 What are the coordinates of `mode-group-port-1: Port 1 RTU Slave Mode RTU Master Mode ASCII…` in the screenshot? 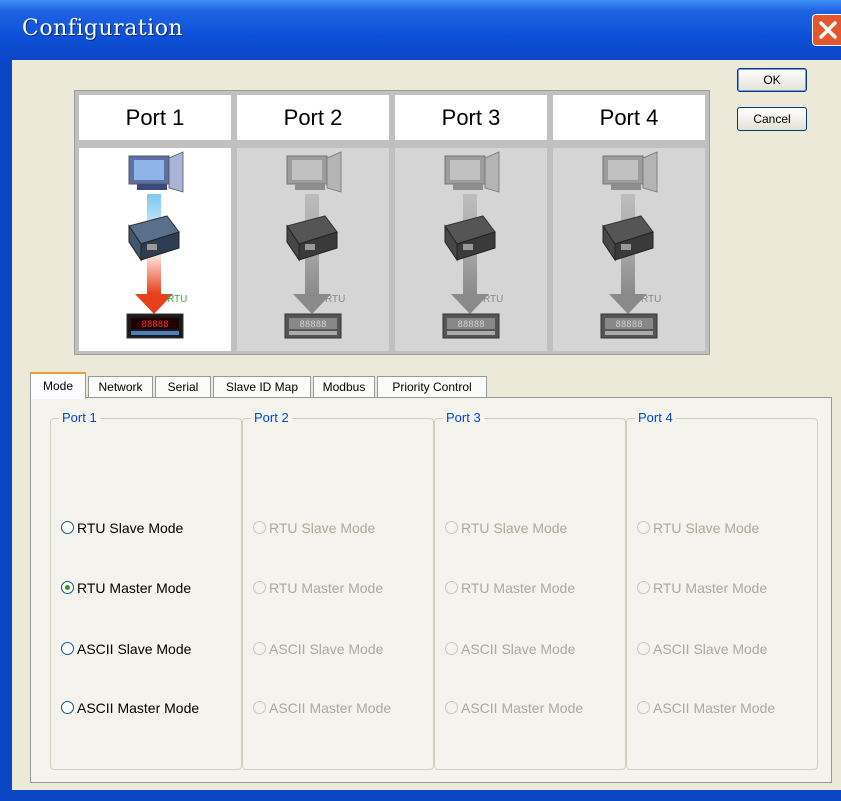 It's located at (146, 590).